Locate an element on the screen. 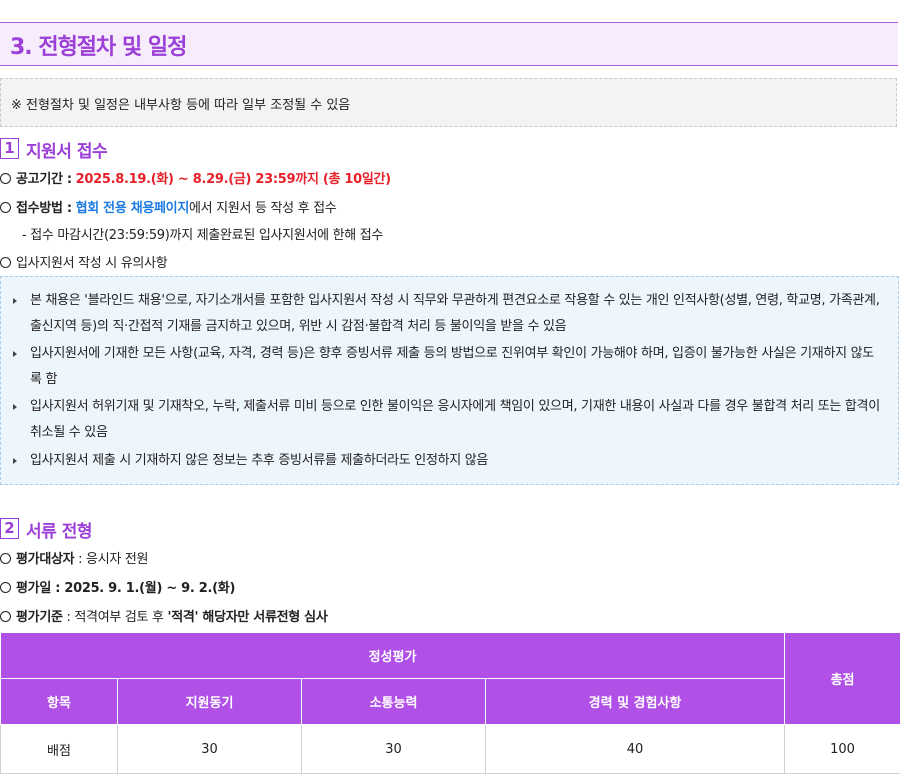  notice-text: ※ 전형절차 및 일정은 내부사항 등에 따라 일부 조정될 수 있음 is located at coordinates (181, 105).